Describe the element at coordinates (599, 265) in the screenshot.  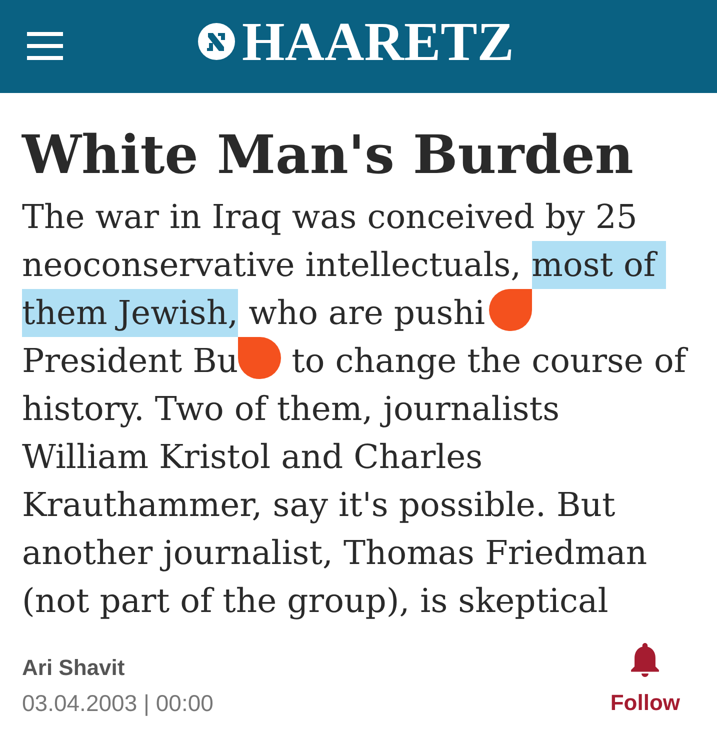
I see `selected-text: most of` at that location.